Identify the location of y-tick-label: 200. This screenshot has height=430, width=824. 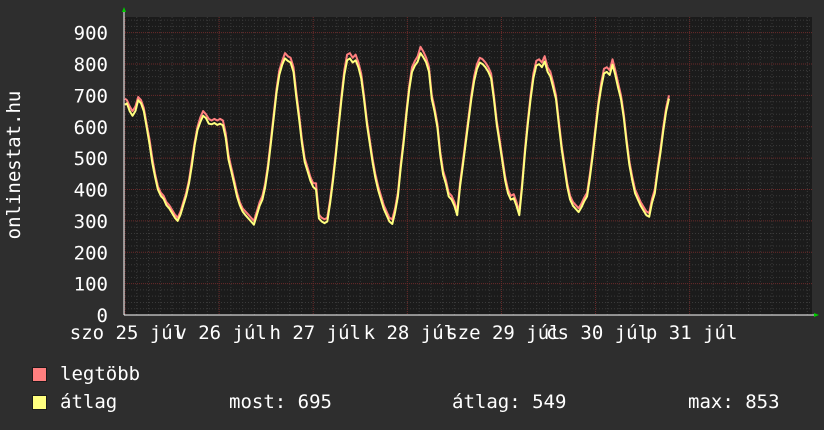
(91, 253).